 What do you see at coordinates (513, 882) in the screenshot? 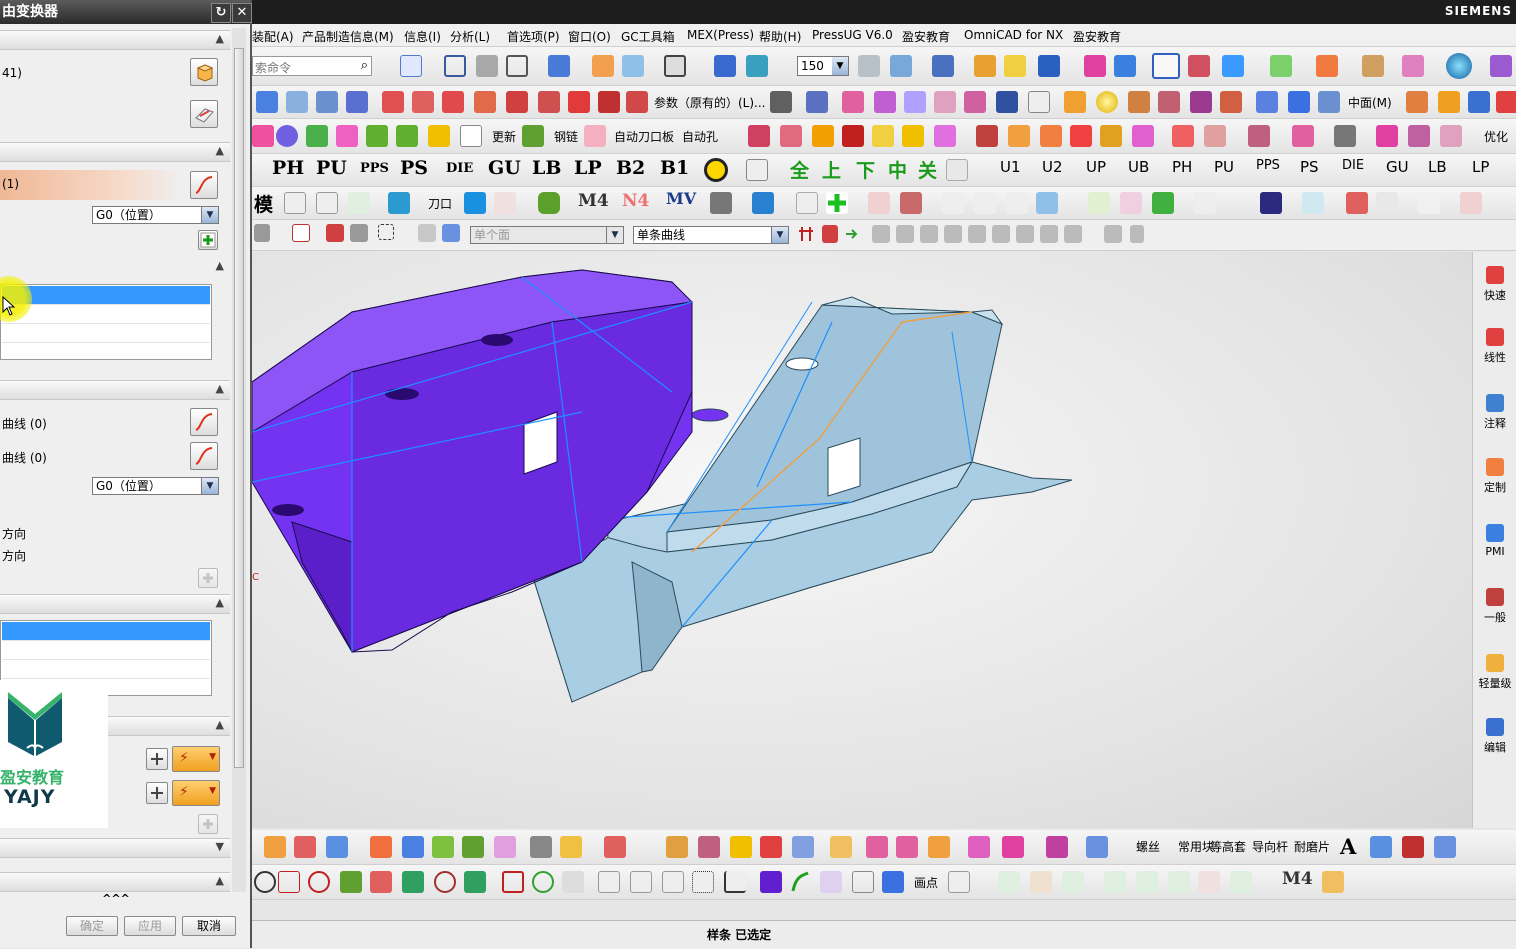
I see `rect-tool-icon` at bounding box center [513, 882].